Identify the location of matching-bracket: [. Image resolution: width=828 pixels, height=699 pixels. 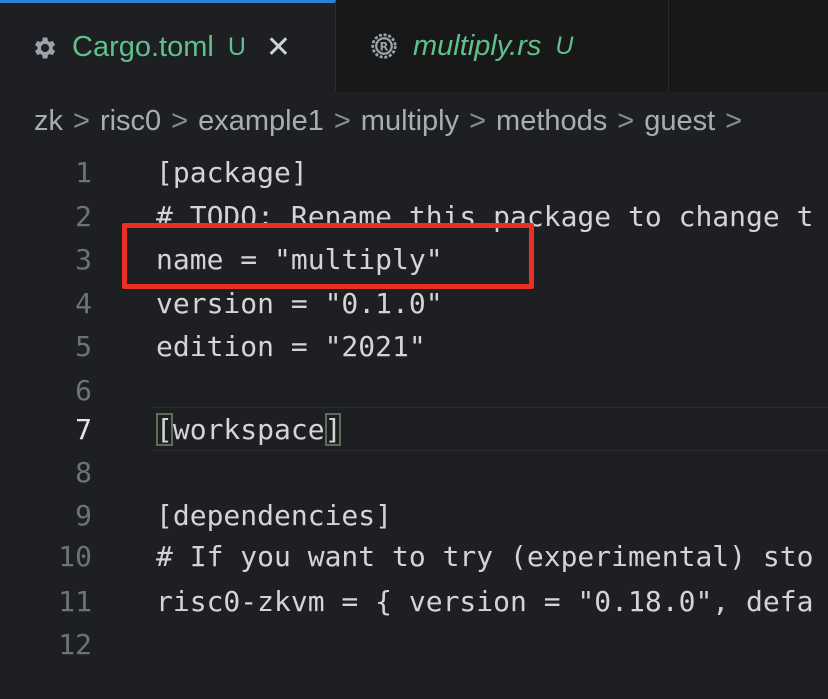
(164, 429).